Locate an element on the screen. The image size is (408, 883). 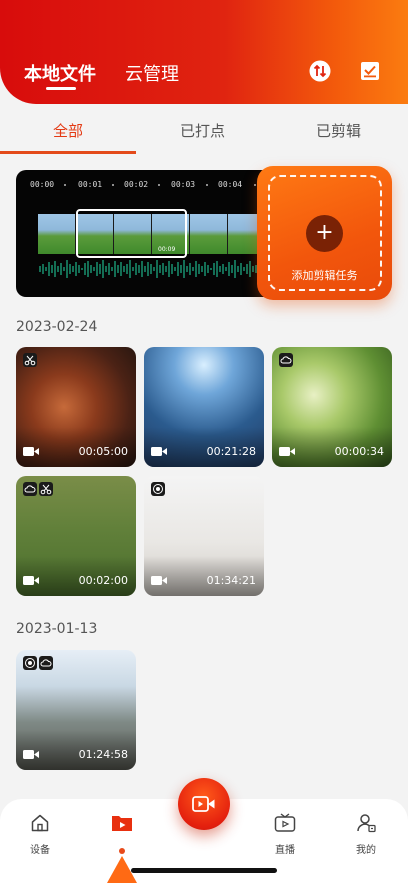
nav-item-live: 直播 is located at coordinates (285, 834).